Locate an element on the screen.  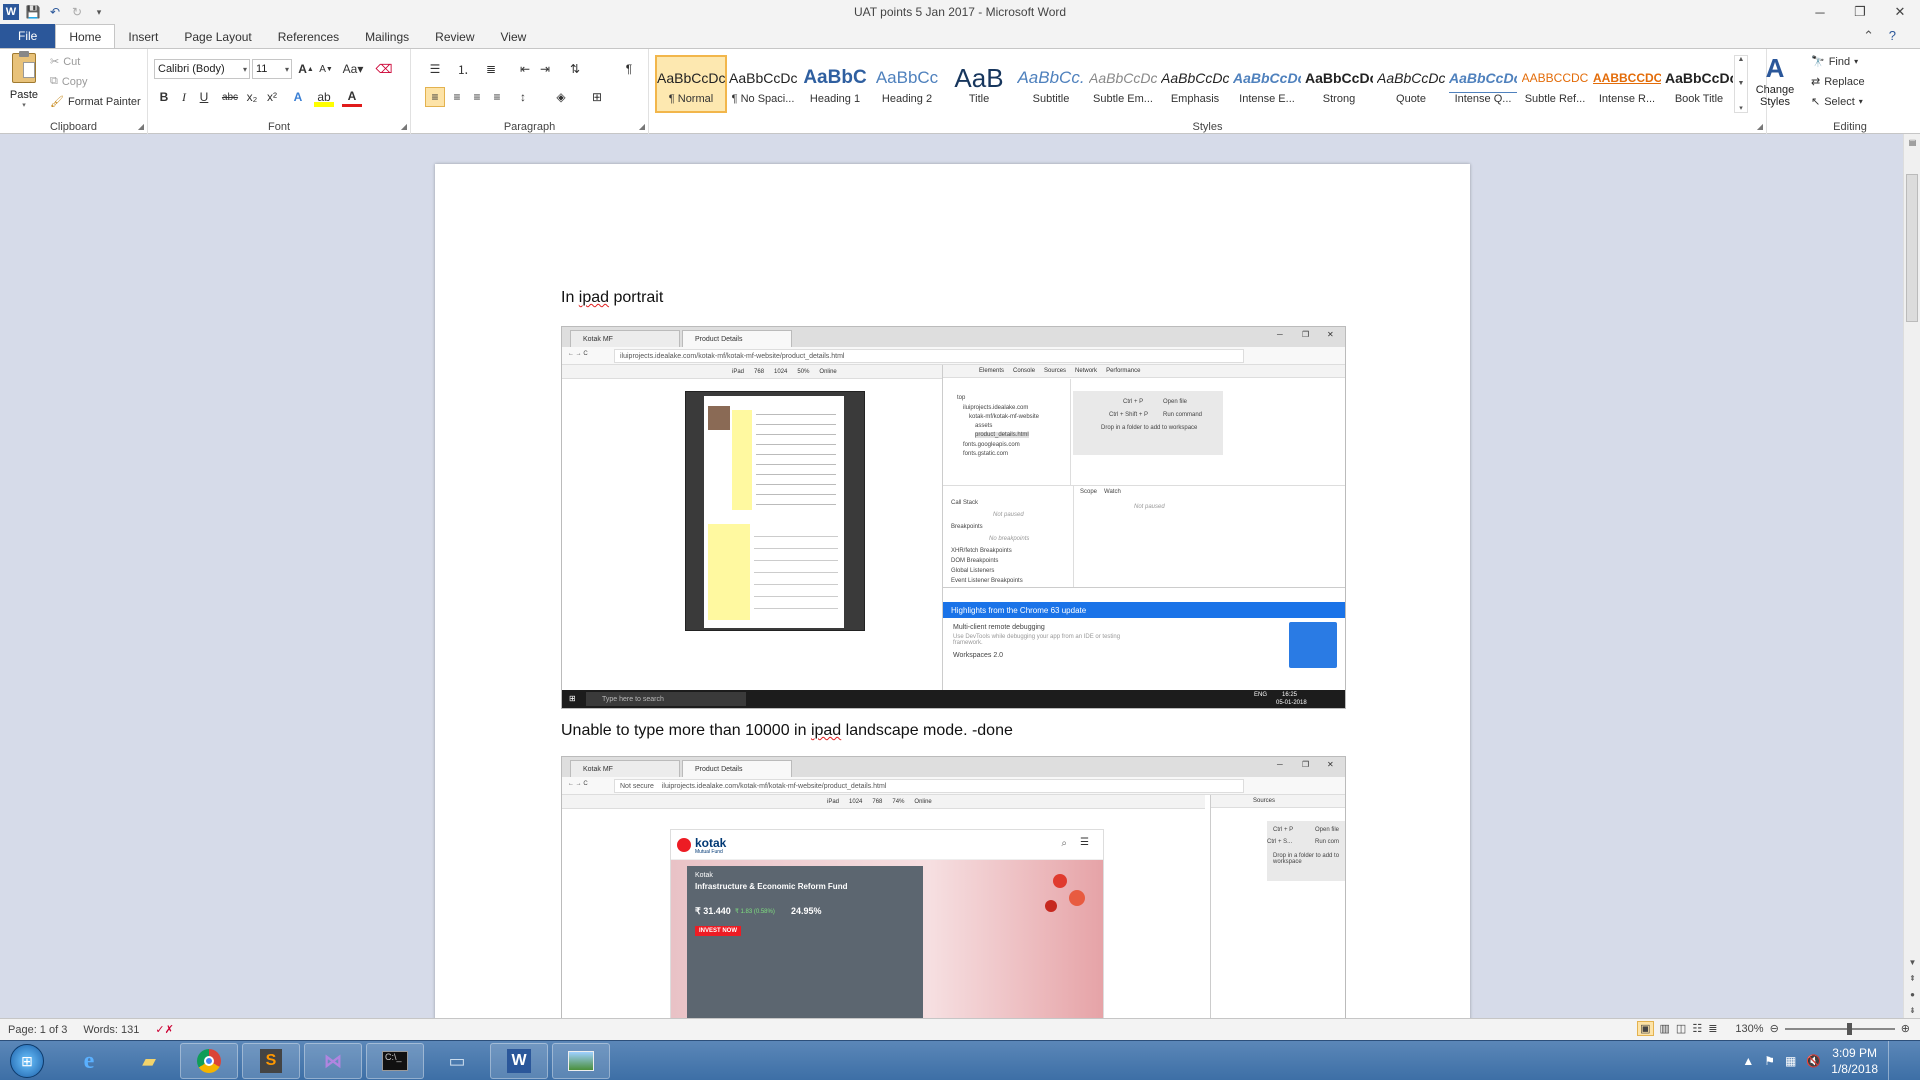
cut-button: ✂ Cut is located at coordinates (65, 62).